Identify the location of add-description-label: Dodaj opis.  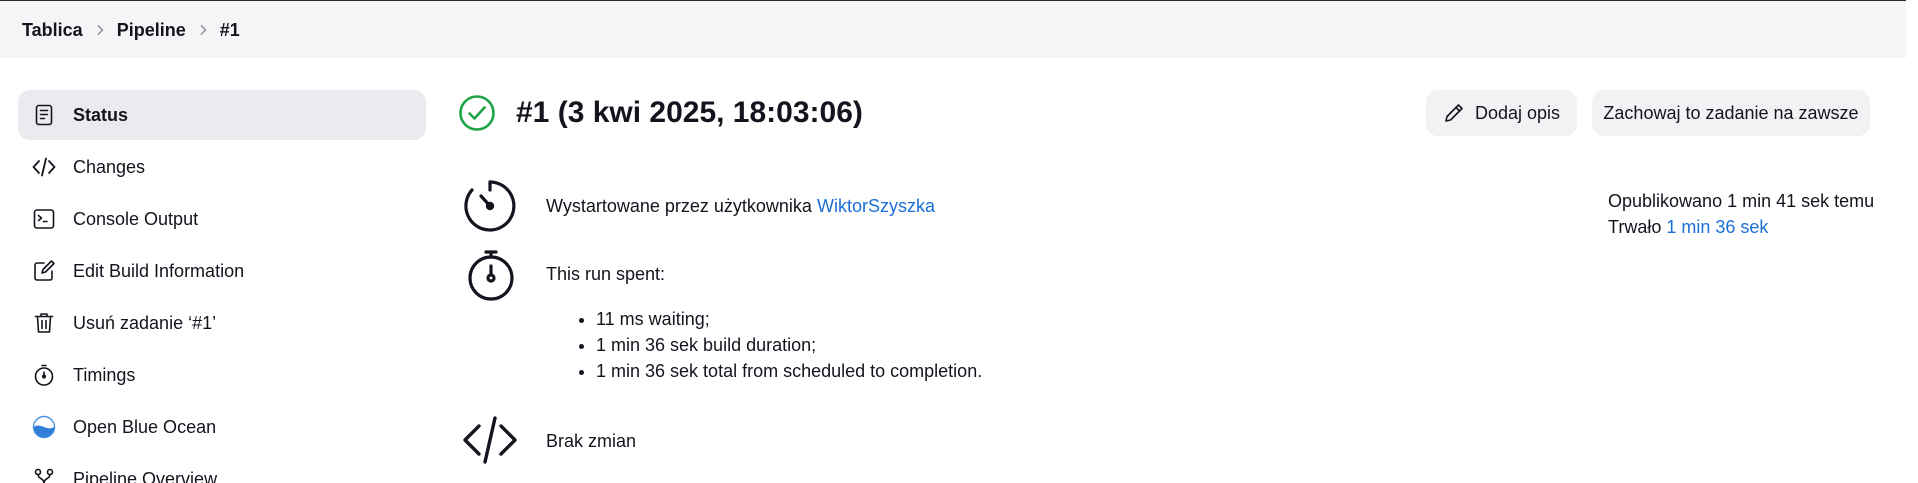
(1517, 112).